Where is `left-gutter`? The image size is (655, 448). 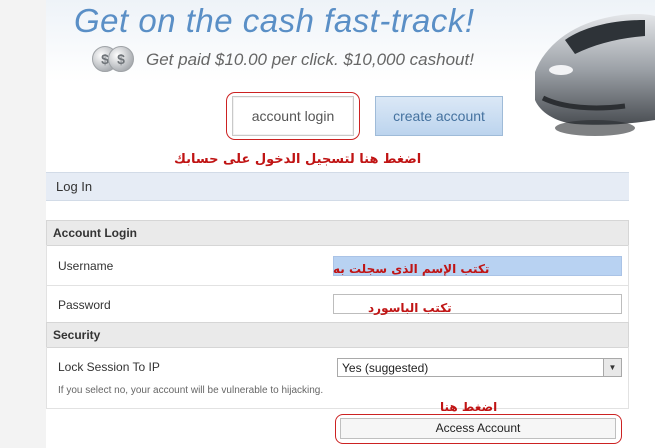 left-gutter is located at coordinates (23, 224).